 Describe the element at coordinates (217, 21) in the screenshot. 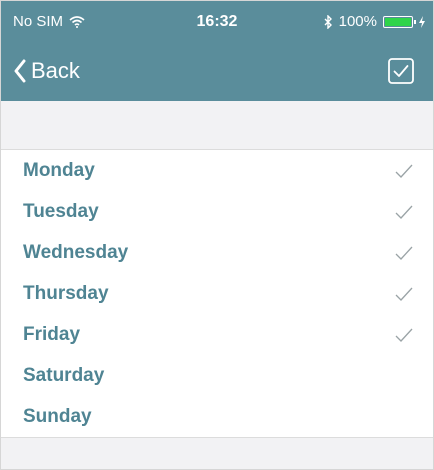

I see `status-bar: No SIM 16:32 100%` at that location.